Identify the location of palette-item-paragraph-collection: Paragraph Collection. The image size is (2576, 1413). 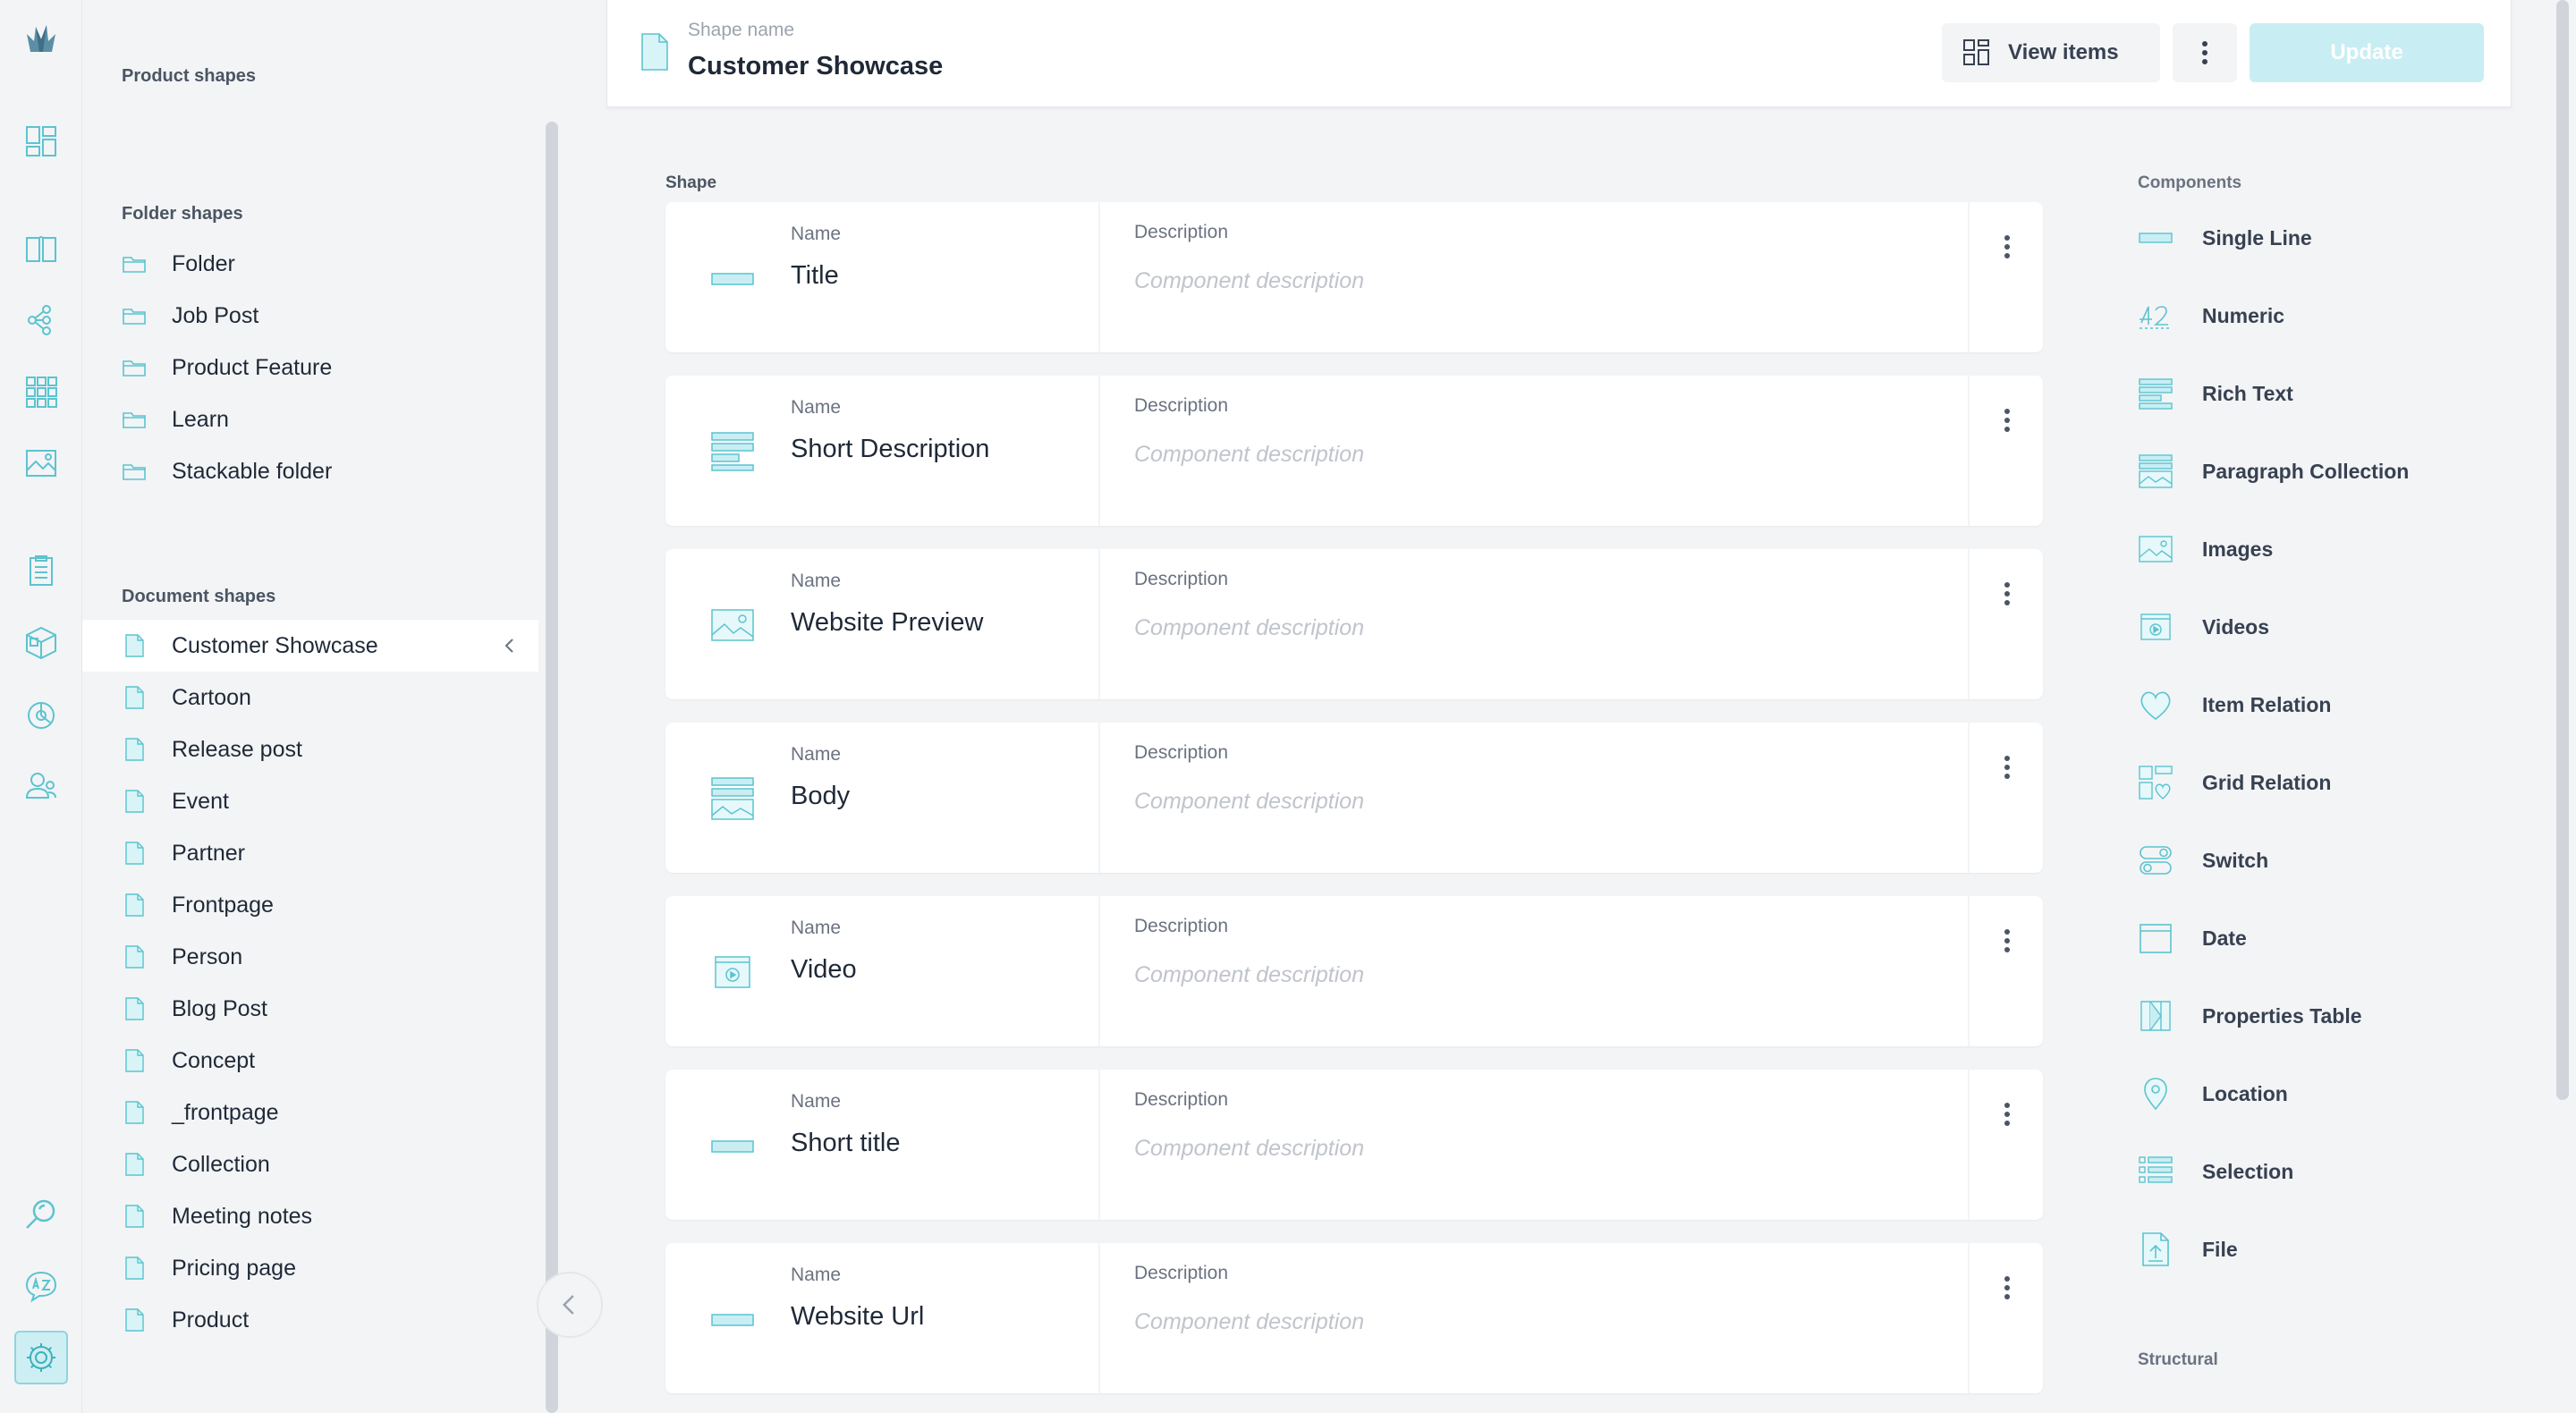
(2273, 471).